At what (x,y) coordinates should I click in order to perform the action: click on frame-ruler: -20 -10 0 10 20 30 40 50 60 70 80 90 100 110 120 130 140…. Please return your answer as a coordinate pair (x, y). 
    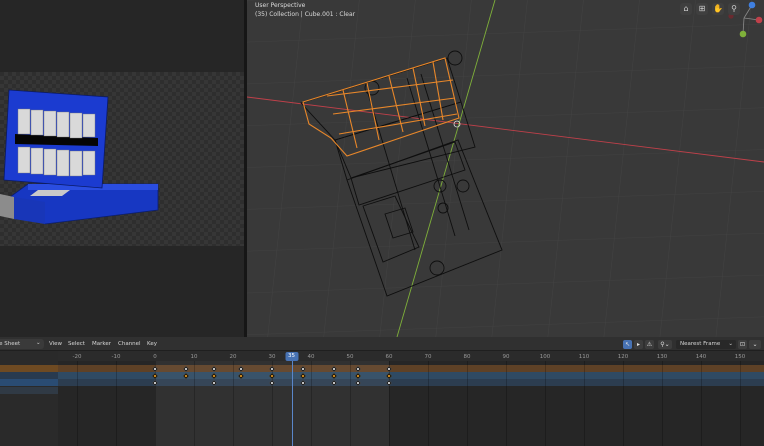
    Looking at the image, I should click on (411, 356).